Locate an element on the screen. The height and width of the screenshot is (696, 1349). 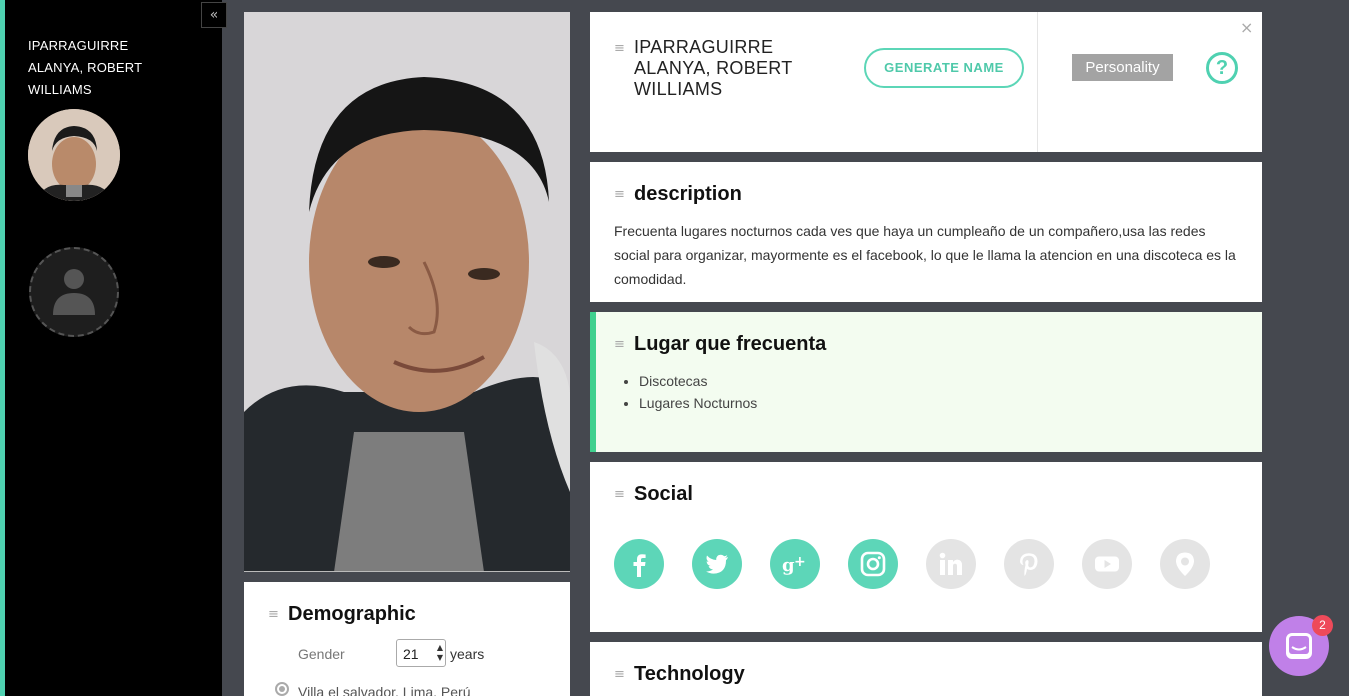
google-plus-icon: g + is located at coordinates (795, 564).